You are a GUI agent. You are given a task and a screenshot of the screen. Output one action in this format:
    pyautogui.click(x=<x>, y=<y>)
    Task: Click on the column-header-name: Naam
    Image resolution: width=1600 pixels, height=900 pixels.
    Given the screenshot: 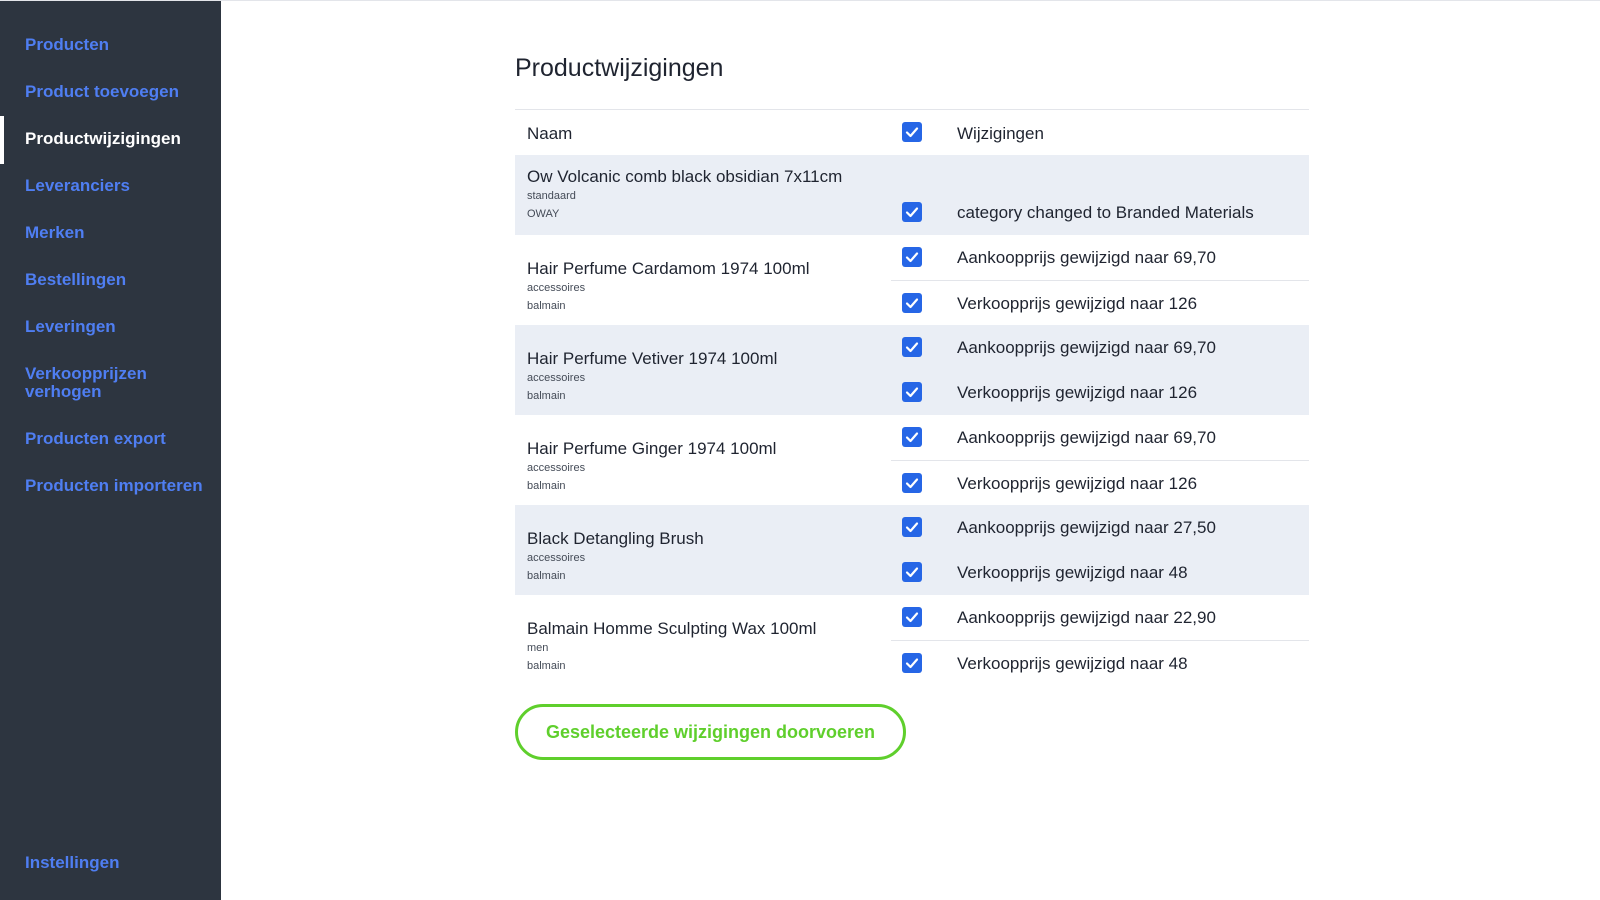 What is the action you would take?
    pyautogui.click(x=550, y=133)
    